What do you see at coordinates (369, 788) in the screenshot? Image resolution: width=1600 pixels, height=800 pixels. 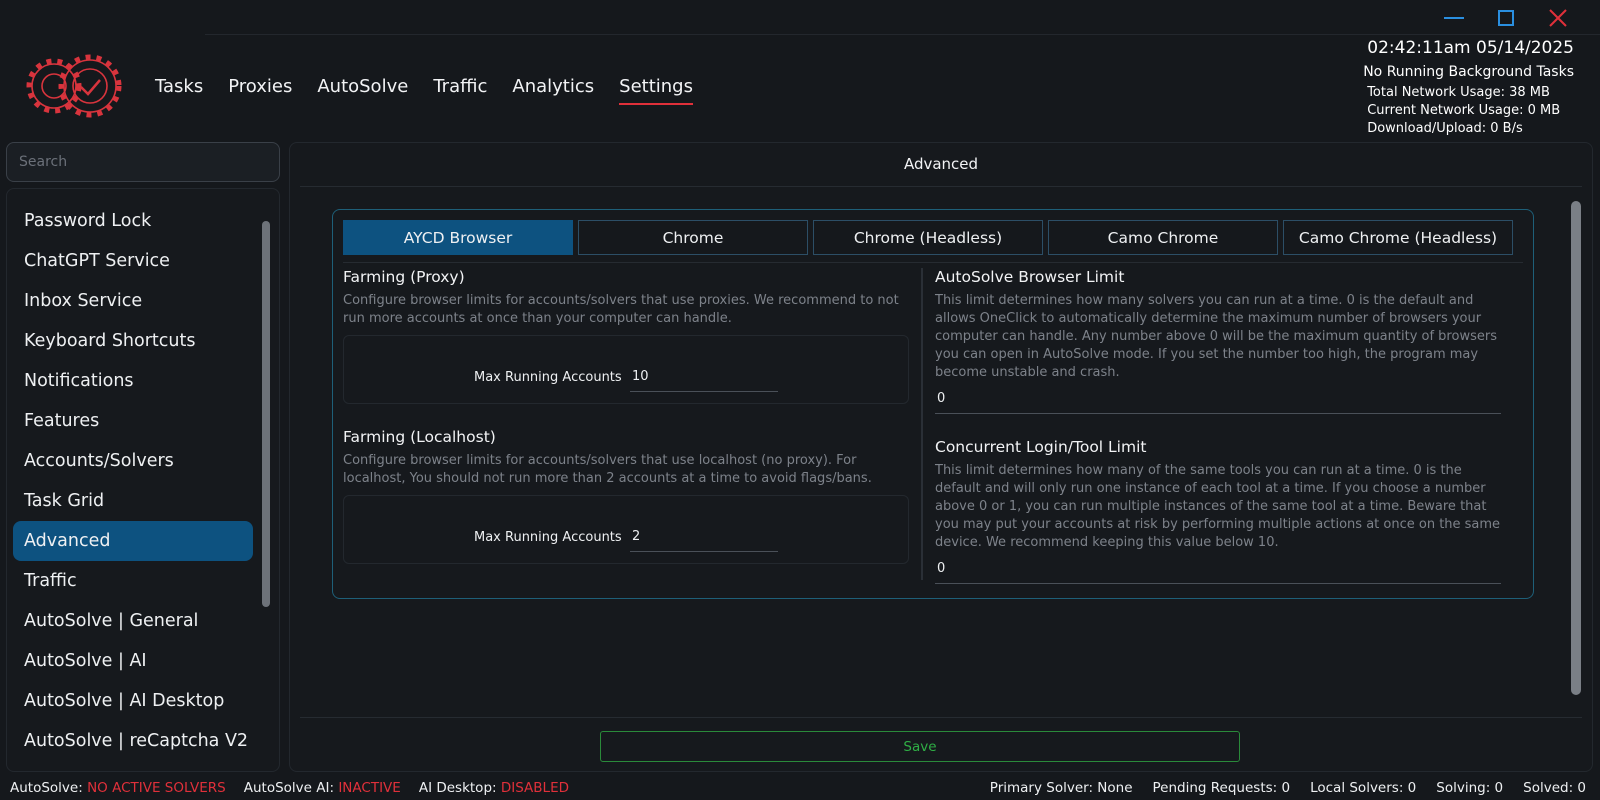 I see `autosolve-ai-status-value: INACTIVE` at bounding box center [369, 788].